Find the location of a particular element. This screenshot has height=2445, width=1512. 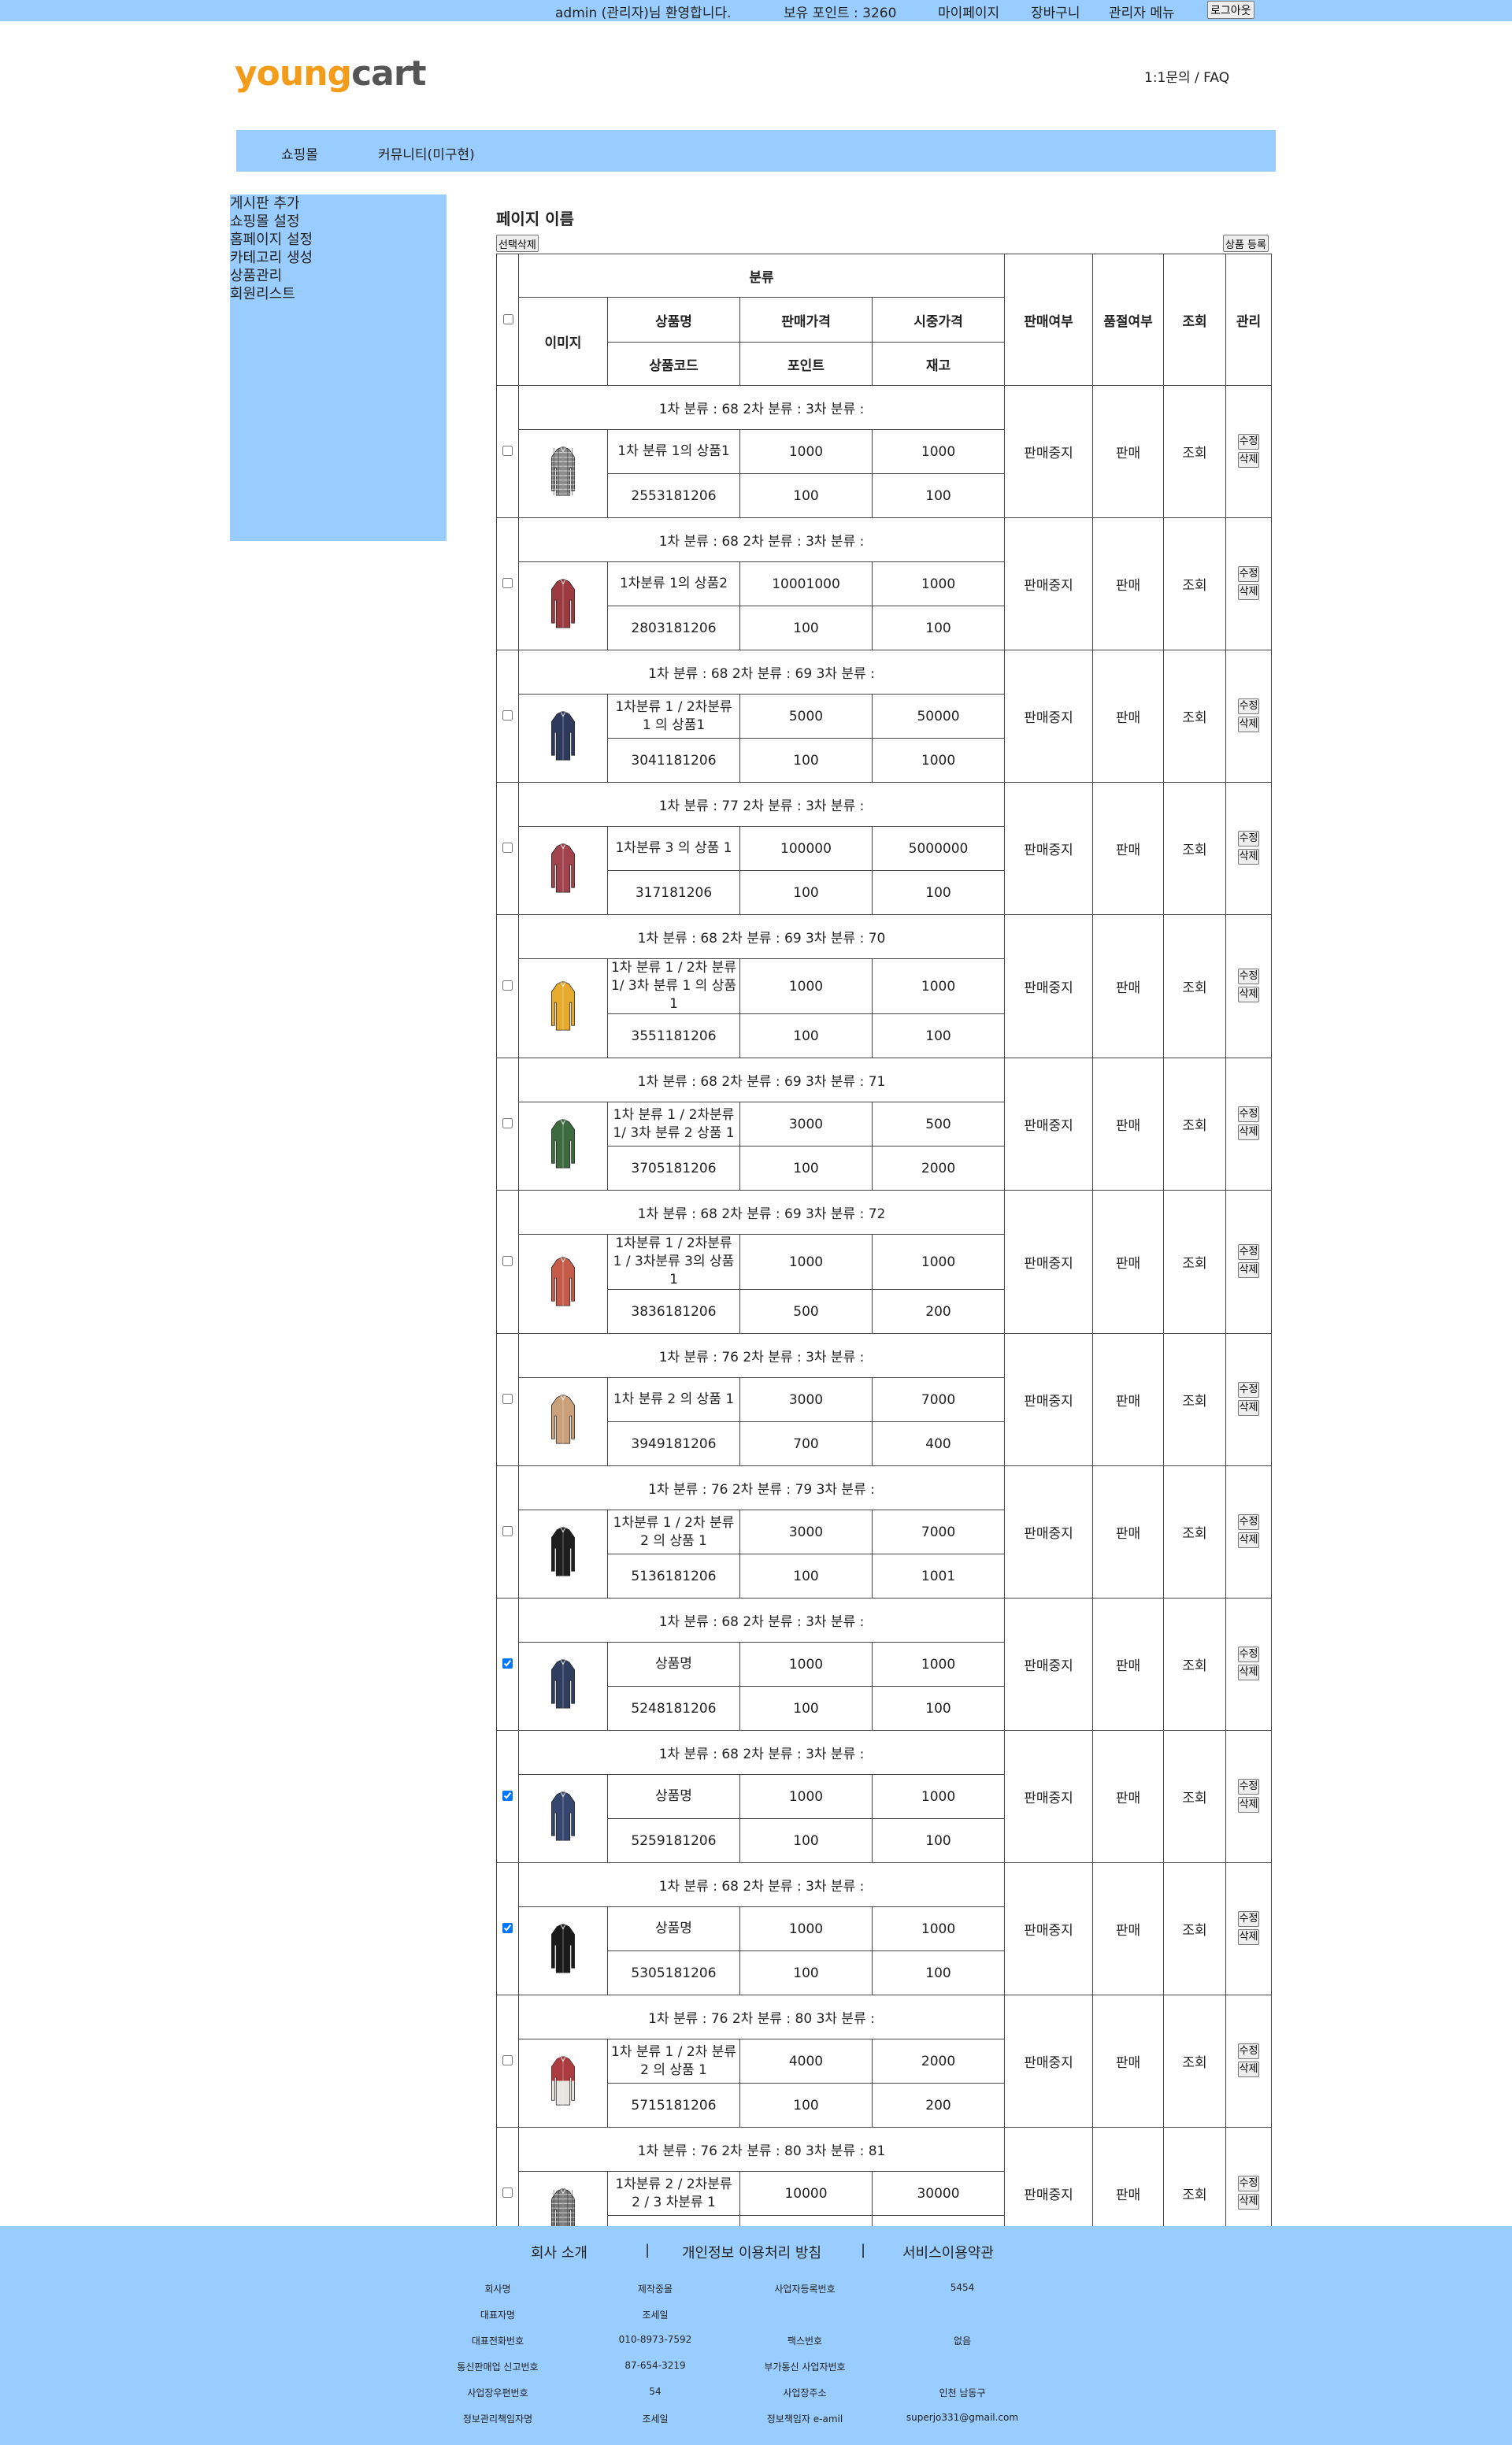

col-name: 상품명 is located at coordinates (673, 320).